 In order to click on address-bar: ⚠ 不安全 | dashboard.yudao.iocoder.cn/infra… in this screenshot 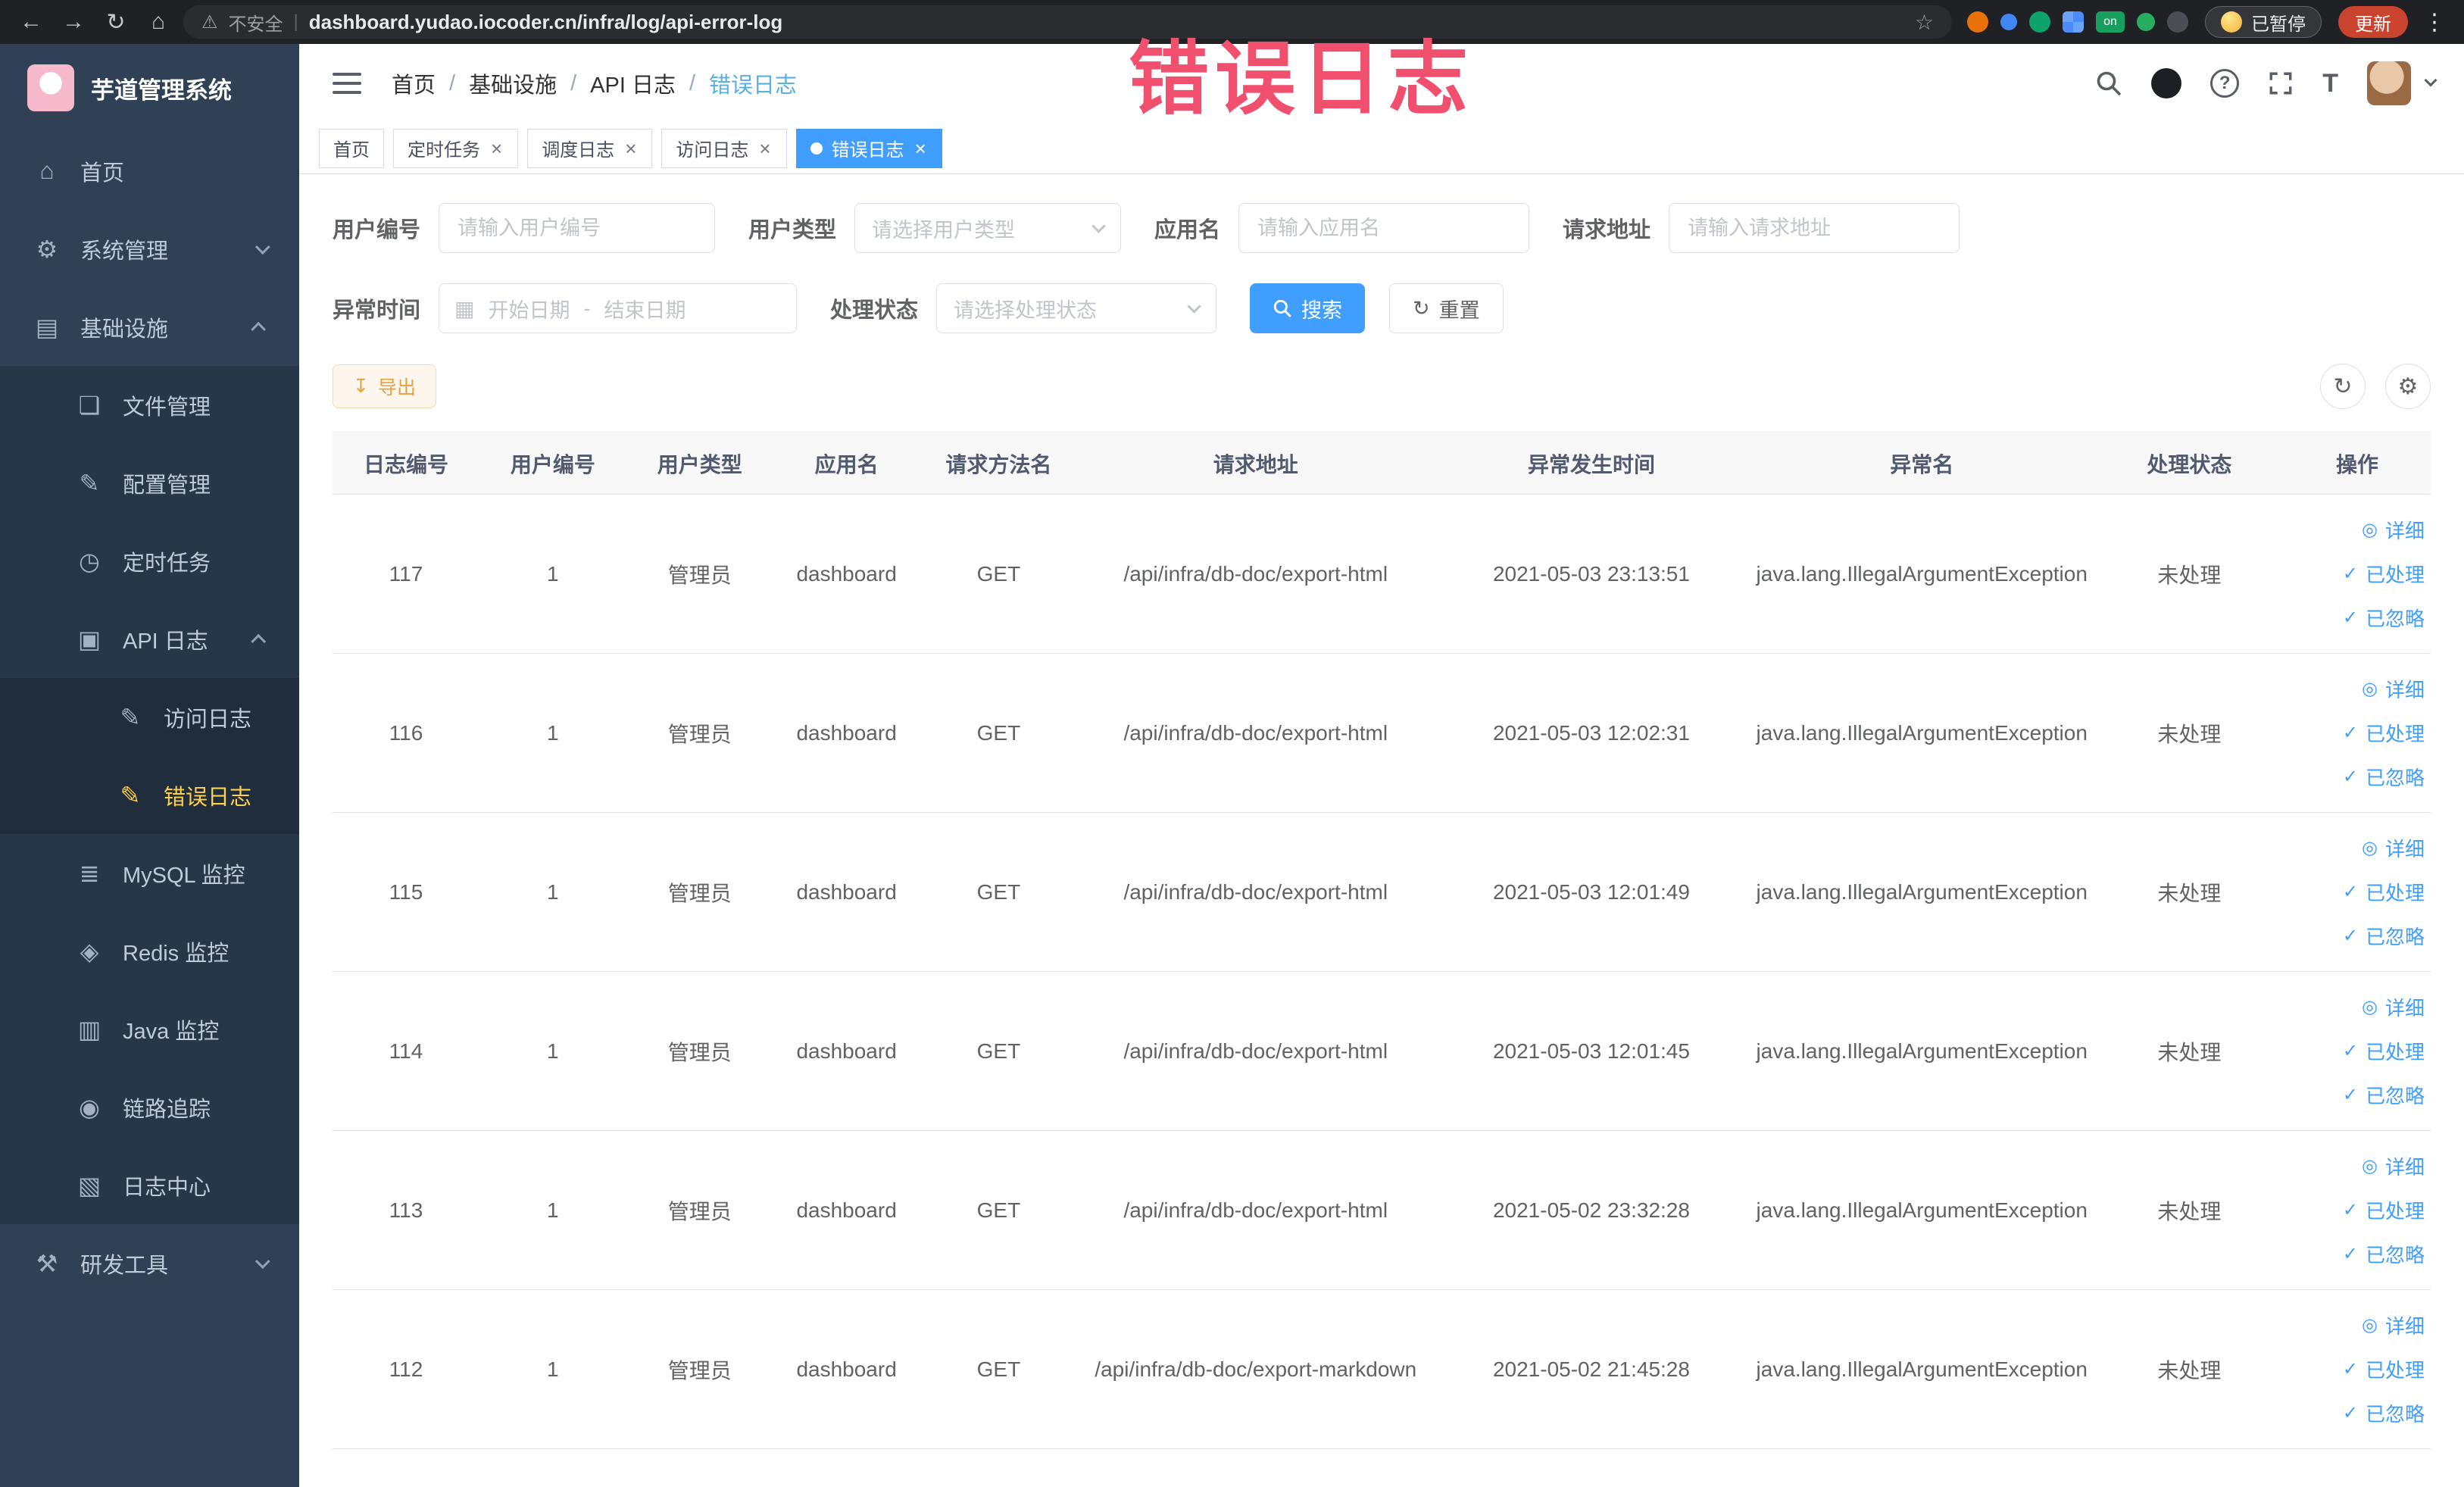, I will do `click(1067, 22)`.